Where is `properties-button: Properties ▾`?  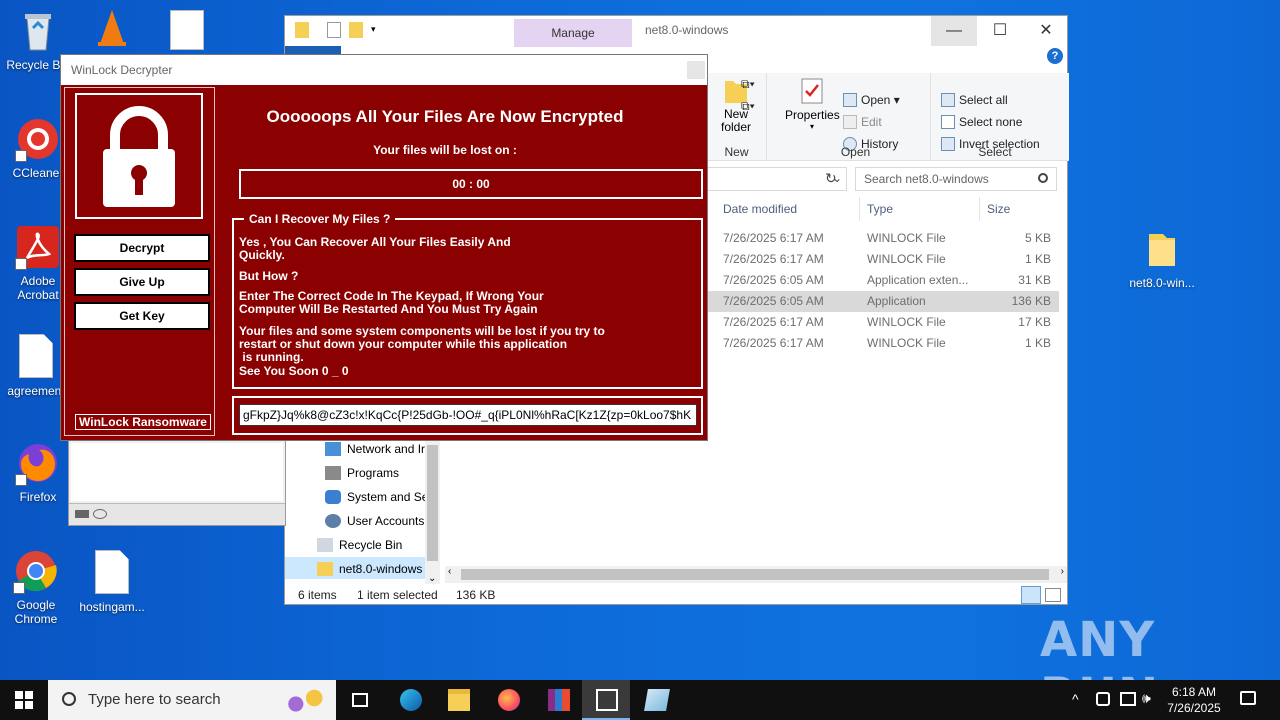 properties-button: Properties ▾ is located at coordinates (812, 104).